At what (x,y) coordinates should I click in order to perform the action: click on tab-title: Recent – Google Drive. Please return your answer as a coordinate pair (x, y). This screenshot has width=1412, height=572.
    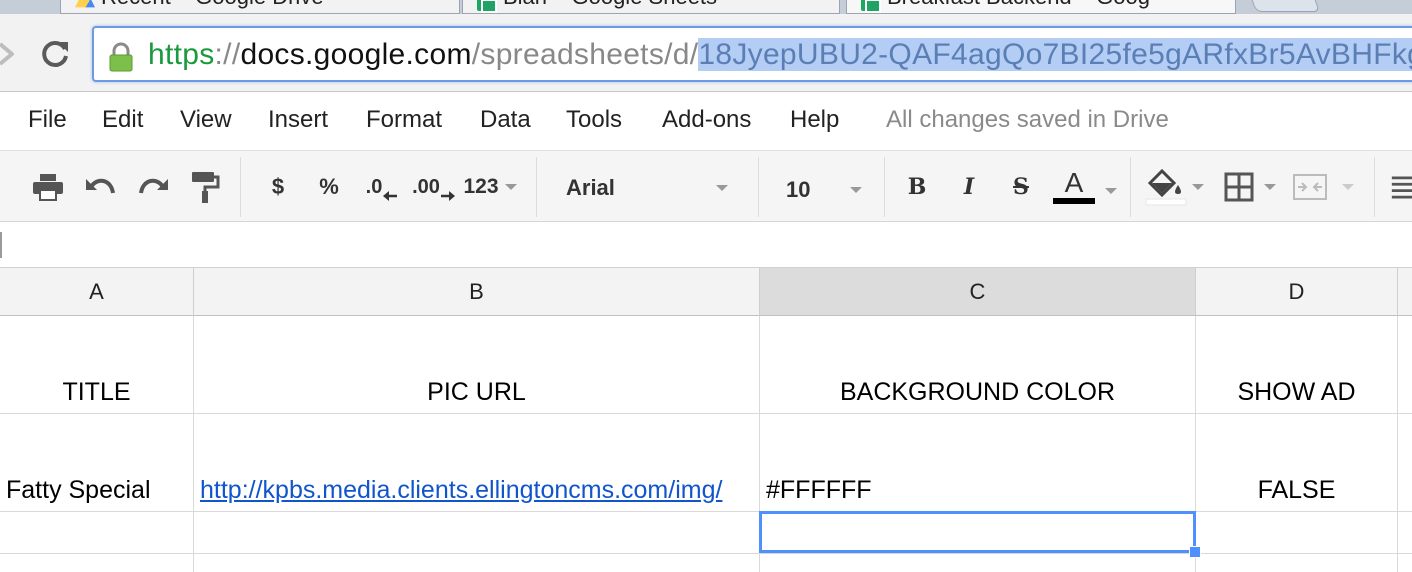
    Looking at the image, I should click on (212, 4).